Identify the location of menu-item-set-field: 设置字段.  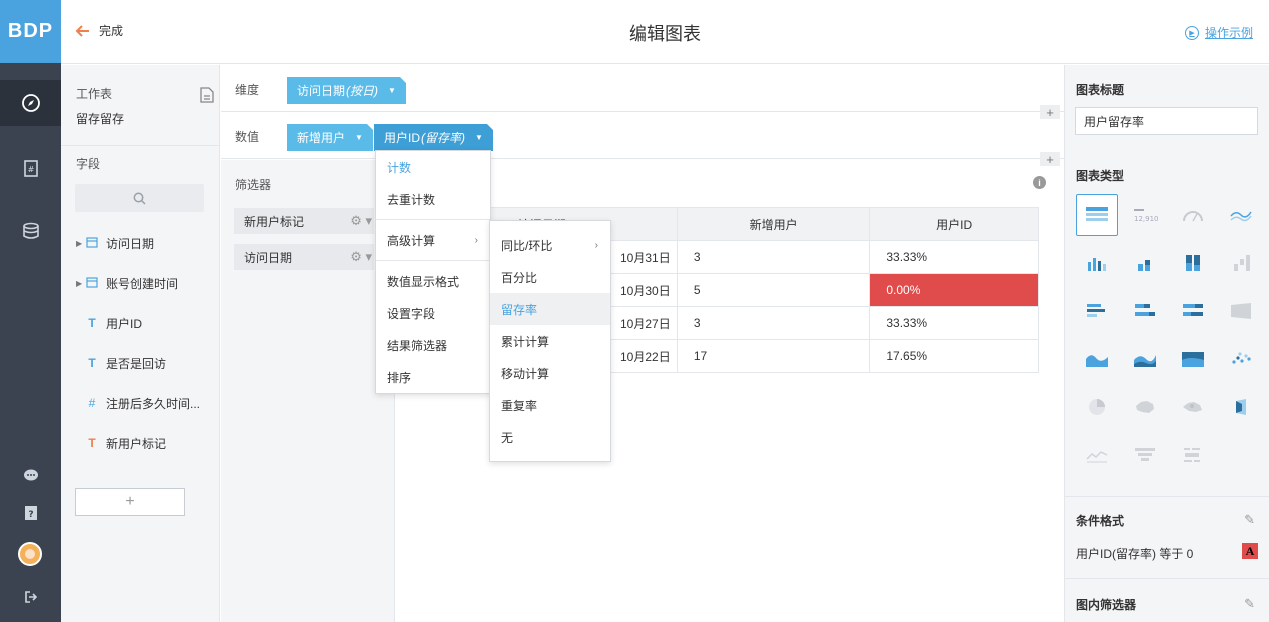
(433, 313).